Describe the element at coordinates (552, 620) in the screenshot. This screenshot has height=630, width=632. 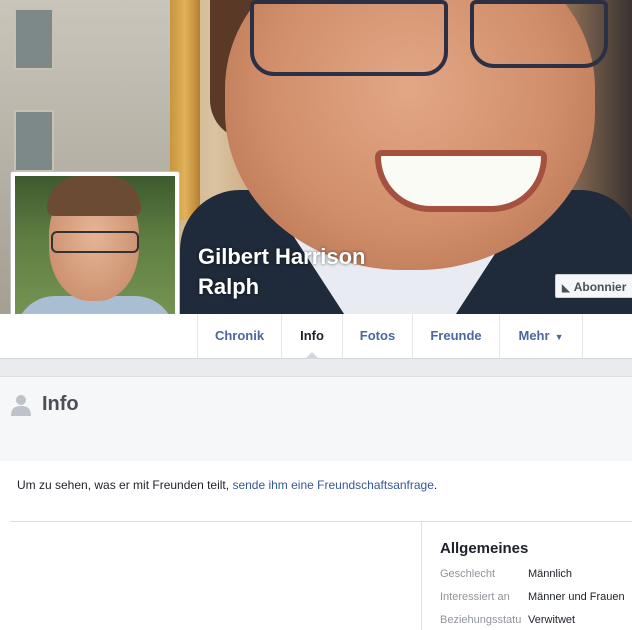
I see `info-value: Verwitwet` at that location.